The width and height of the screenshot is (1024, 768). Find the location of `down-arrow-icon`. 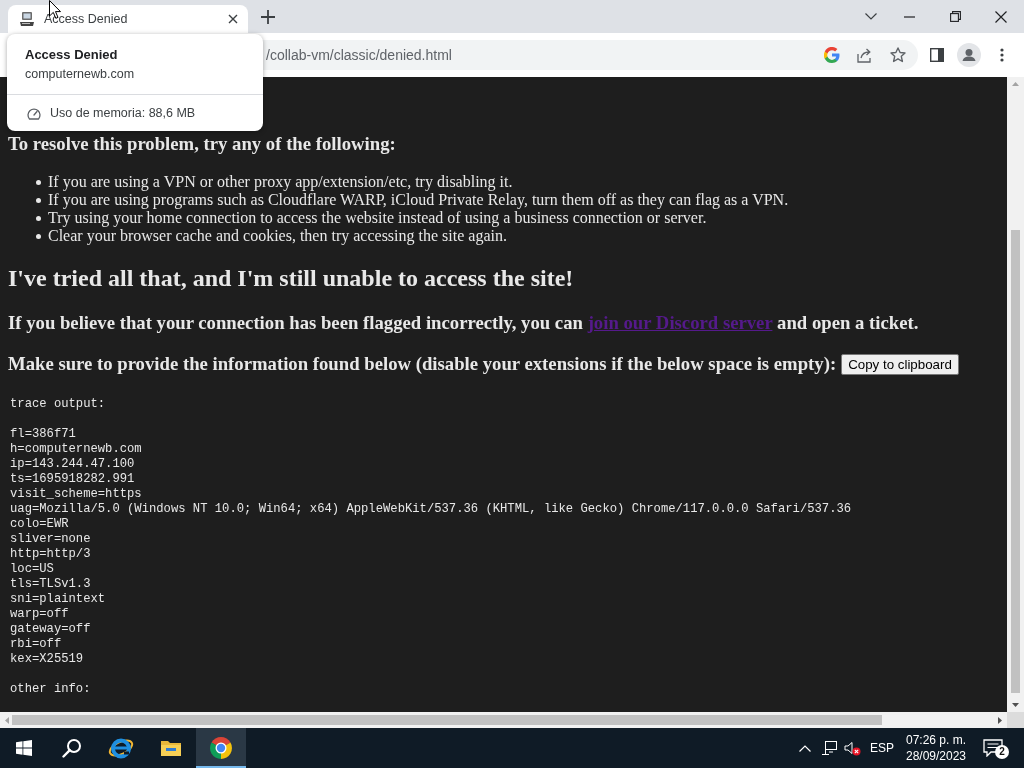

down-arrow-icon is located at coordinates (1015, 705).